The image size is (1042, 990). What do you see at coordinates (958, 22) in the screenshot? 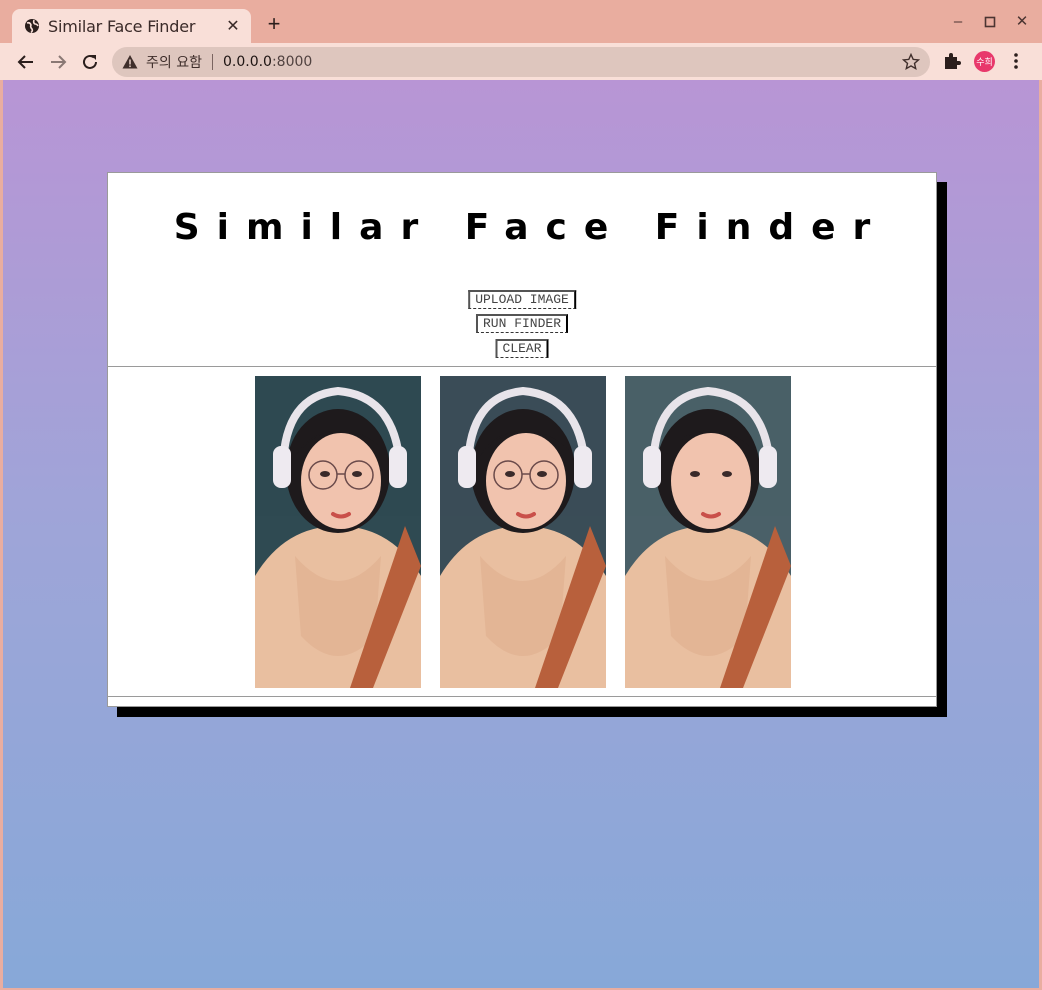
I see `minimize-icon: –` at bounding box center [958, 22].